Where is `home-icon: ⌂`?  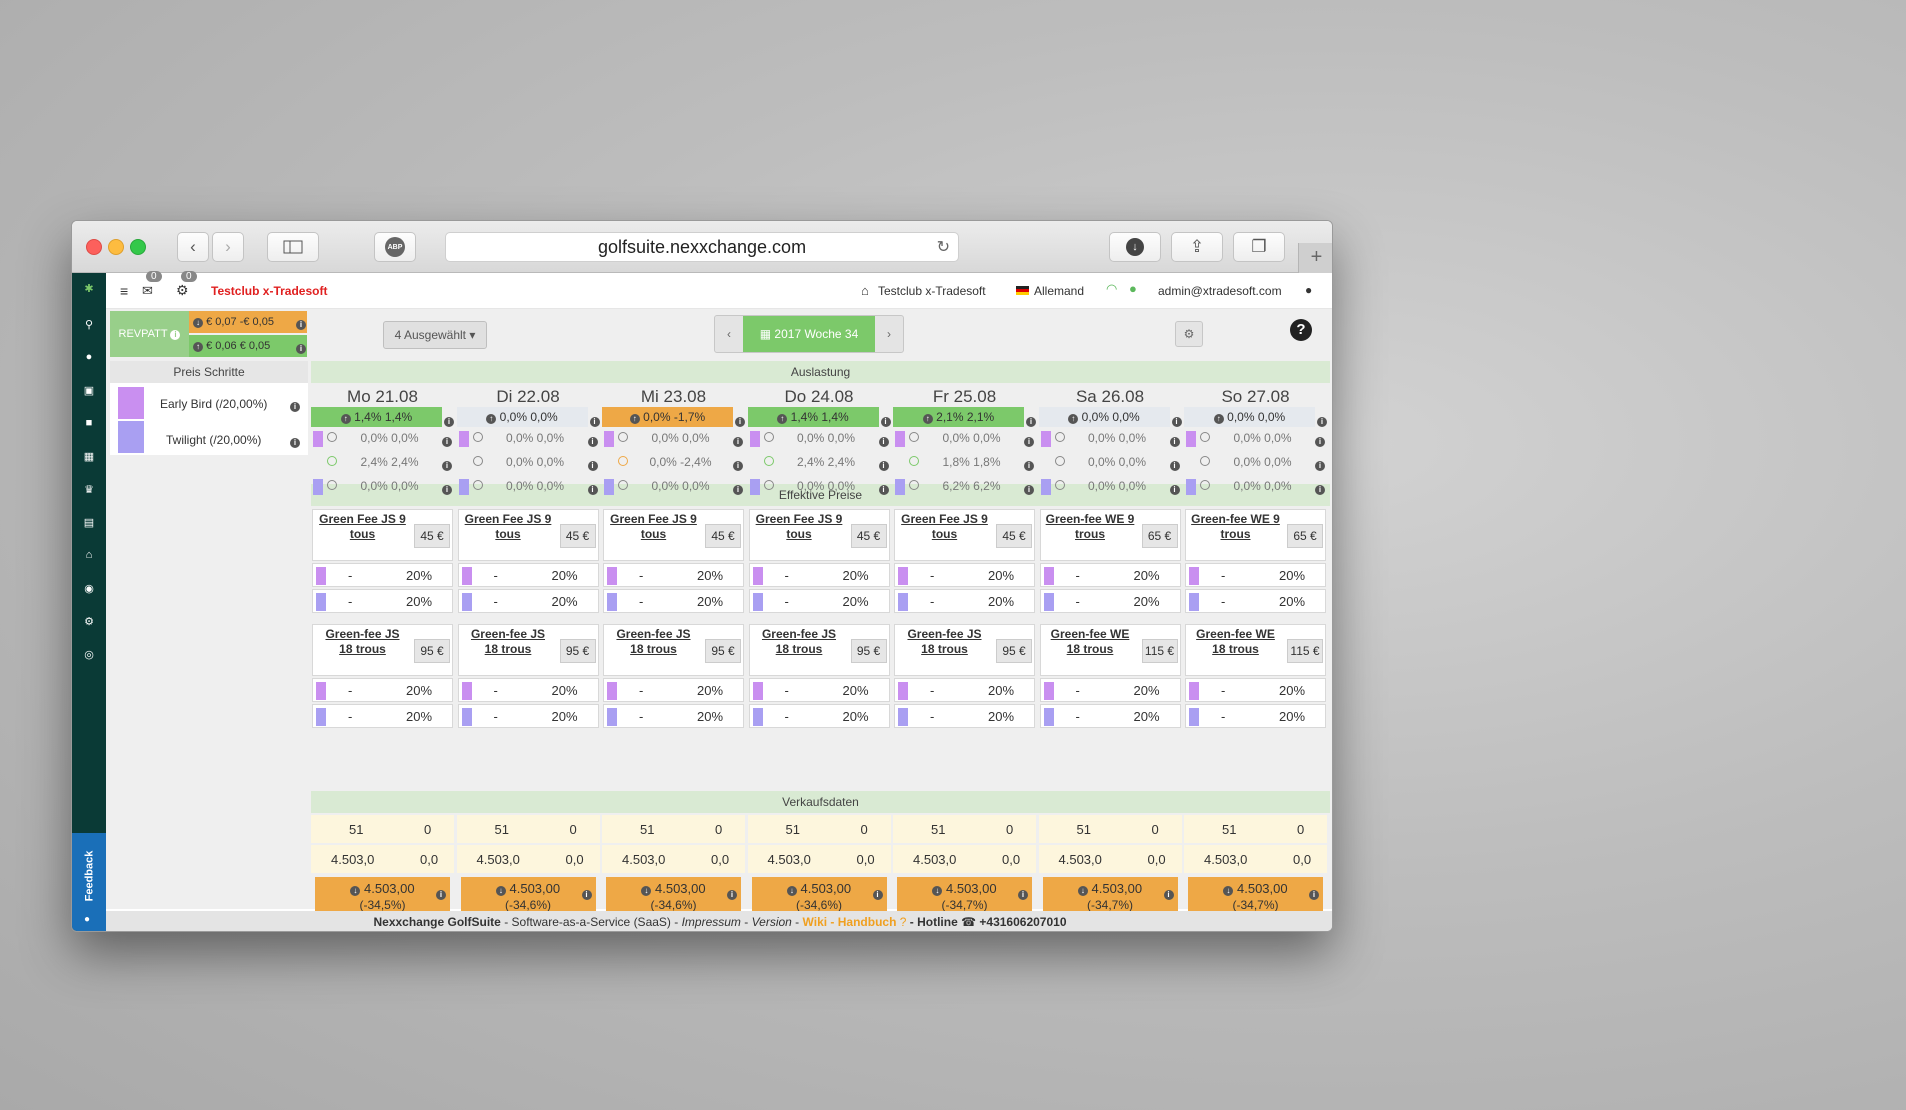 home-icon: ⌂ is located at coordinates (89, 555).